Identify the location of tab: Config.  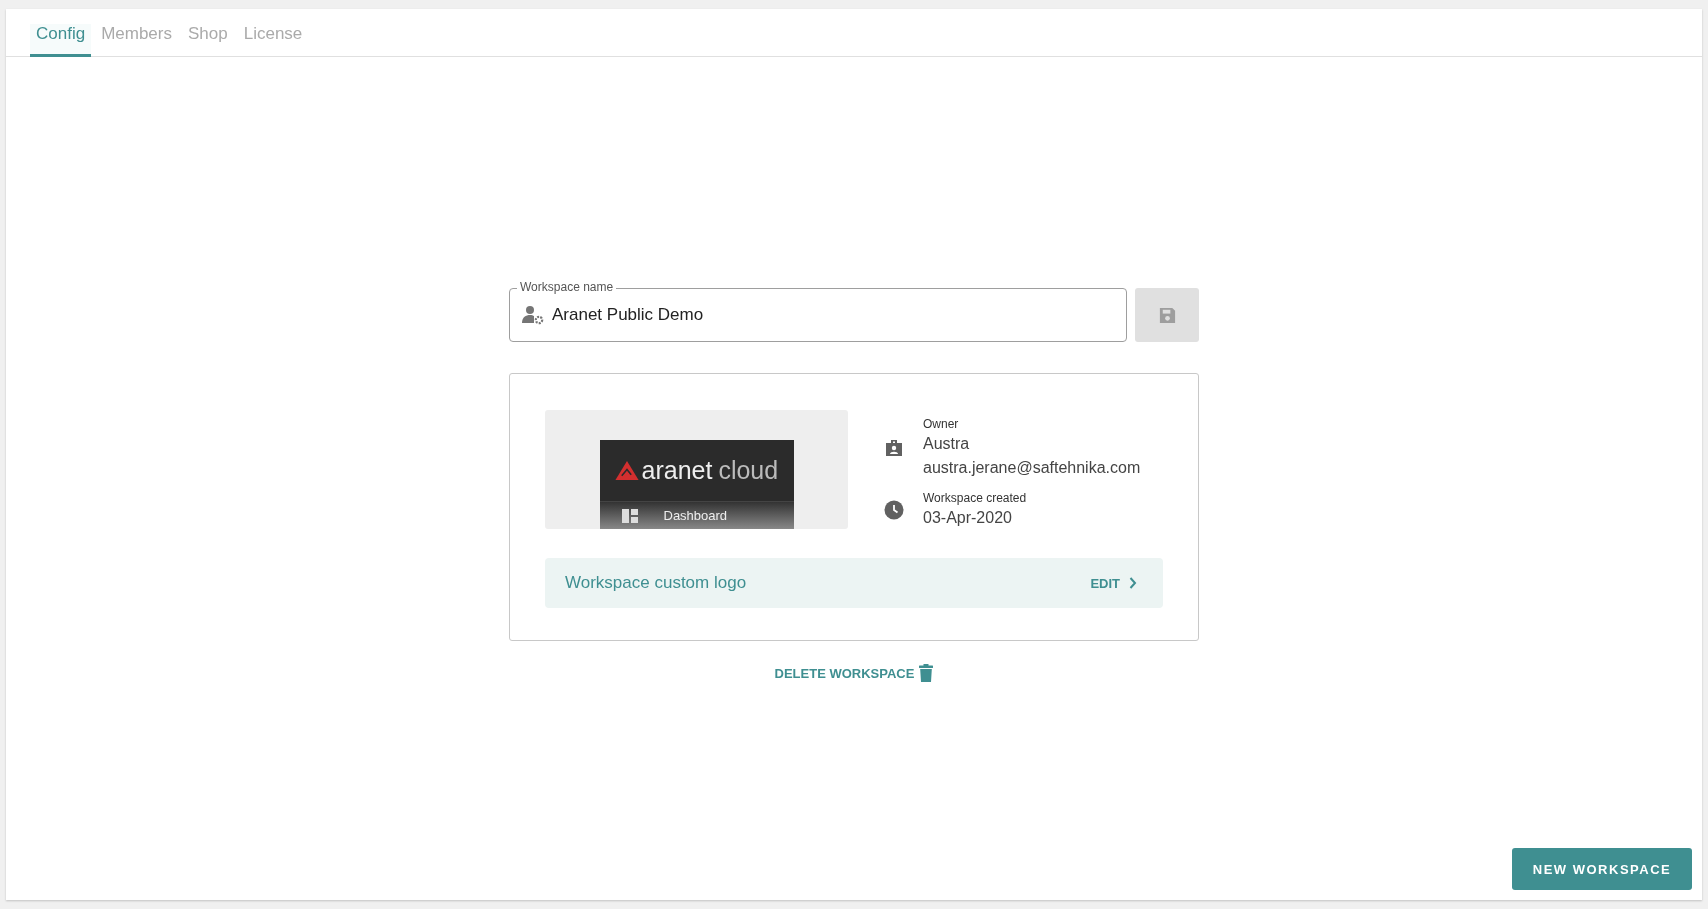
(61, 40).